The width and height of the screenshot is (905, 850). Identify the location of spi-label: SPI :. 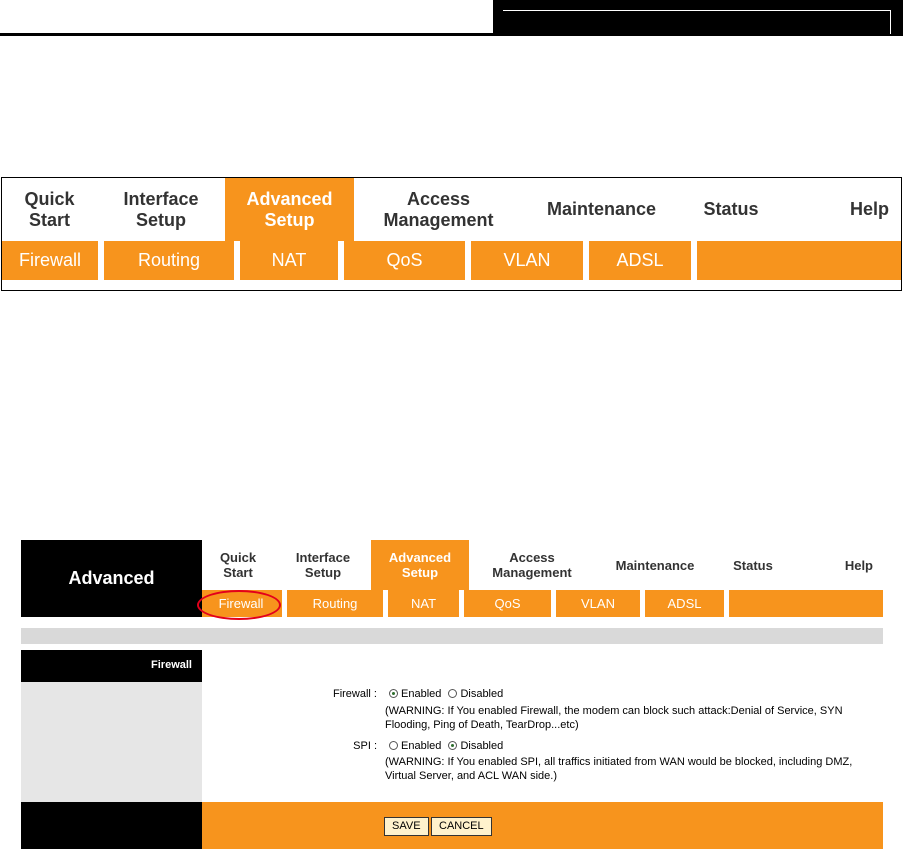
(365, 746).